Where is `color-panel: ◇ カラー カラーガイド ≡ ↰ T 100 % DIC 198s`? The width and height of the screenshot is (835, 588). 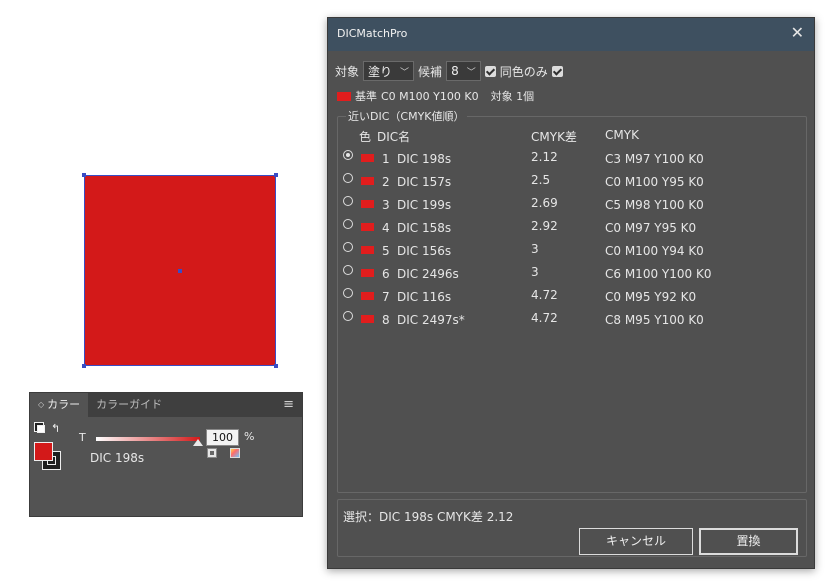
color-panel: ◇ カラー カラーガイド ≡ ↰ T 100 % DIC 198s is located at coordinates (166, 454).